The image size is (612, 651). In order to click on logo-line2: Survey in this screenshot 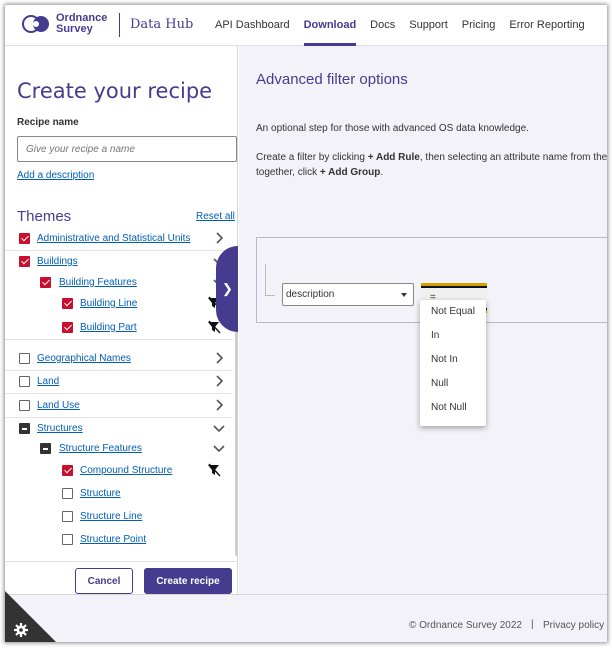, I will do `click(74, 29)`.